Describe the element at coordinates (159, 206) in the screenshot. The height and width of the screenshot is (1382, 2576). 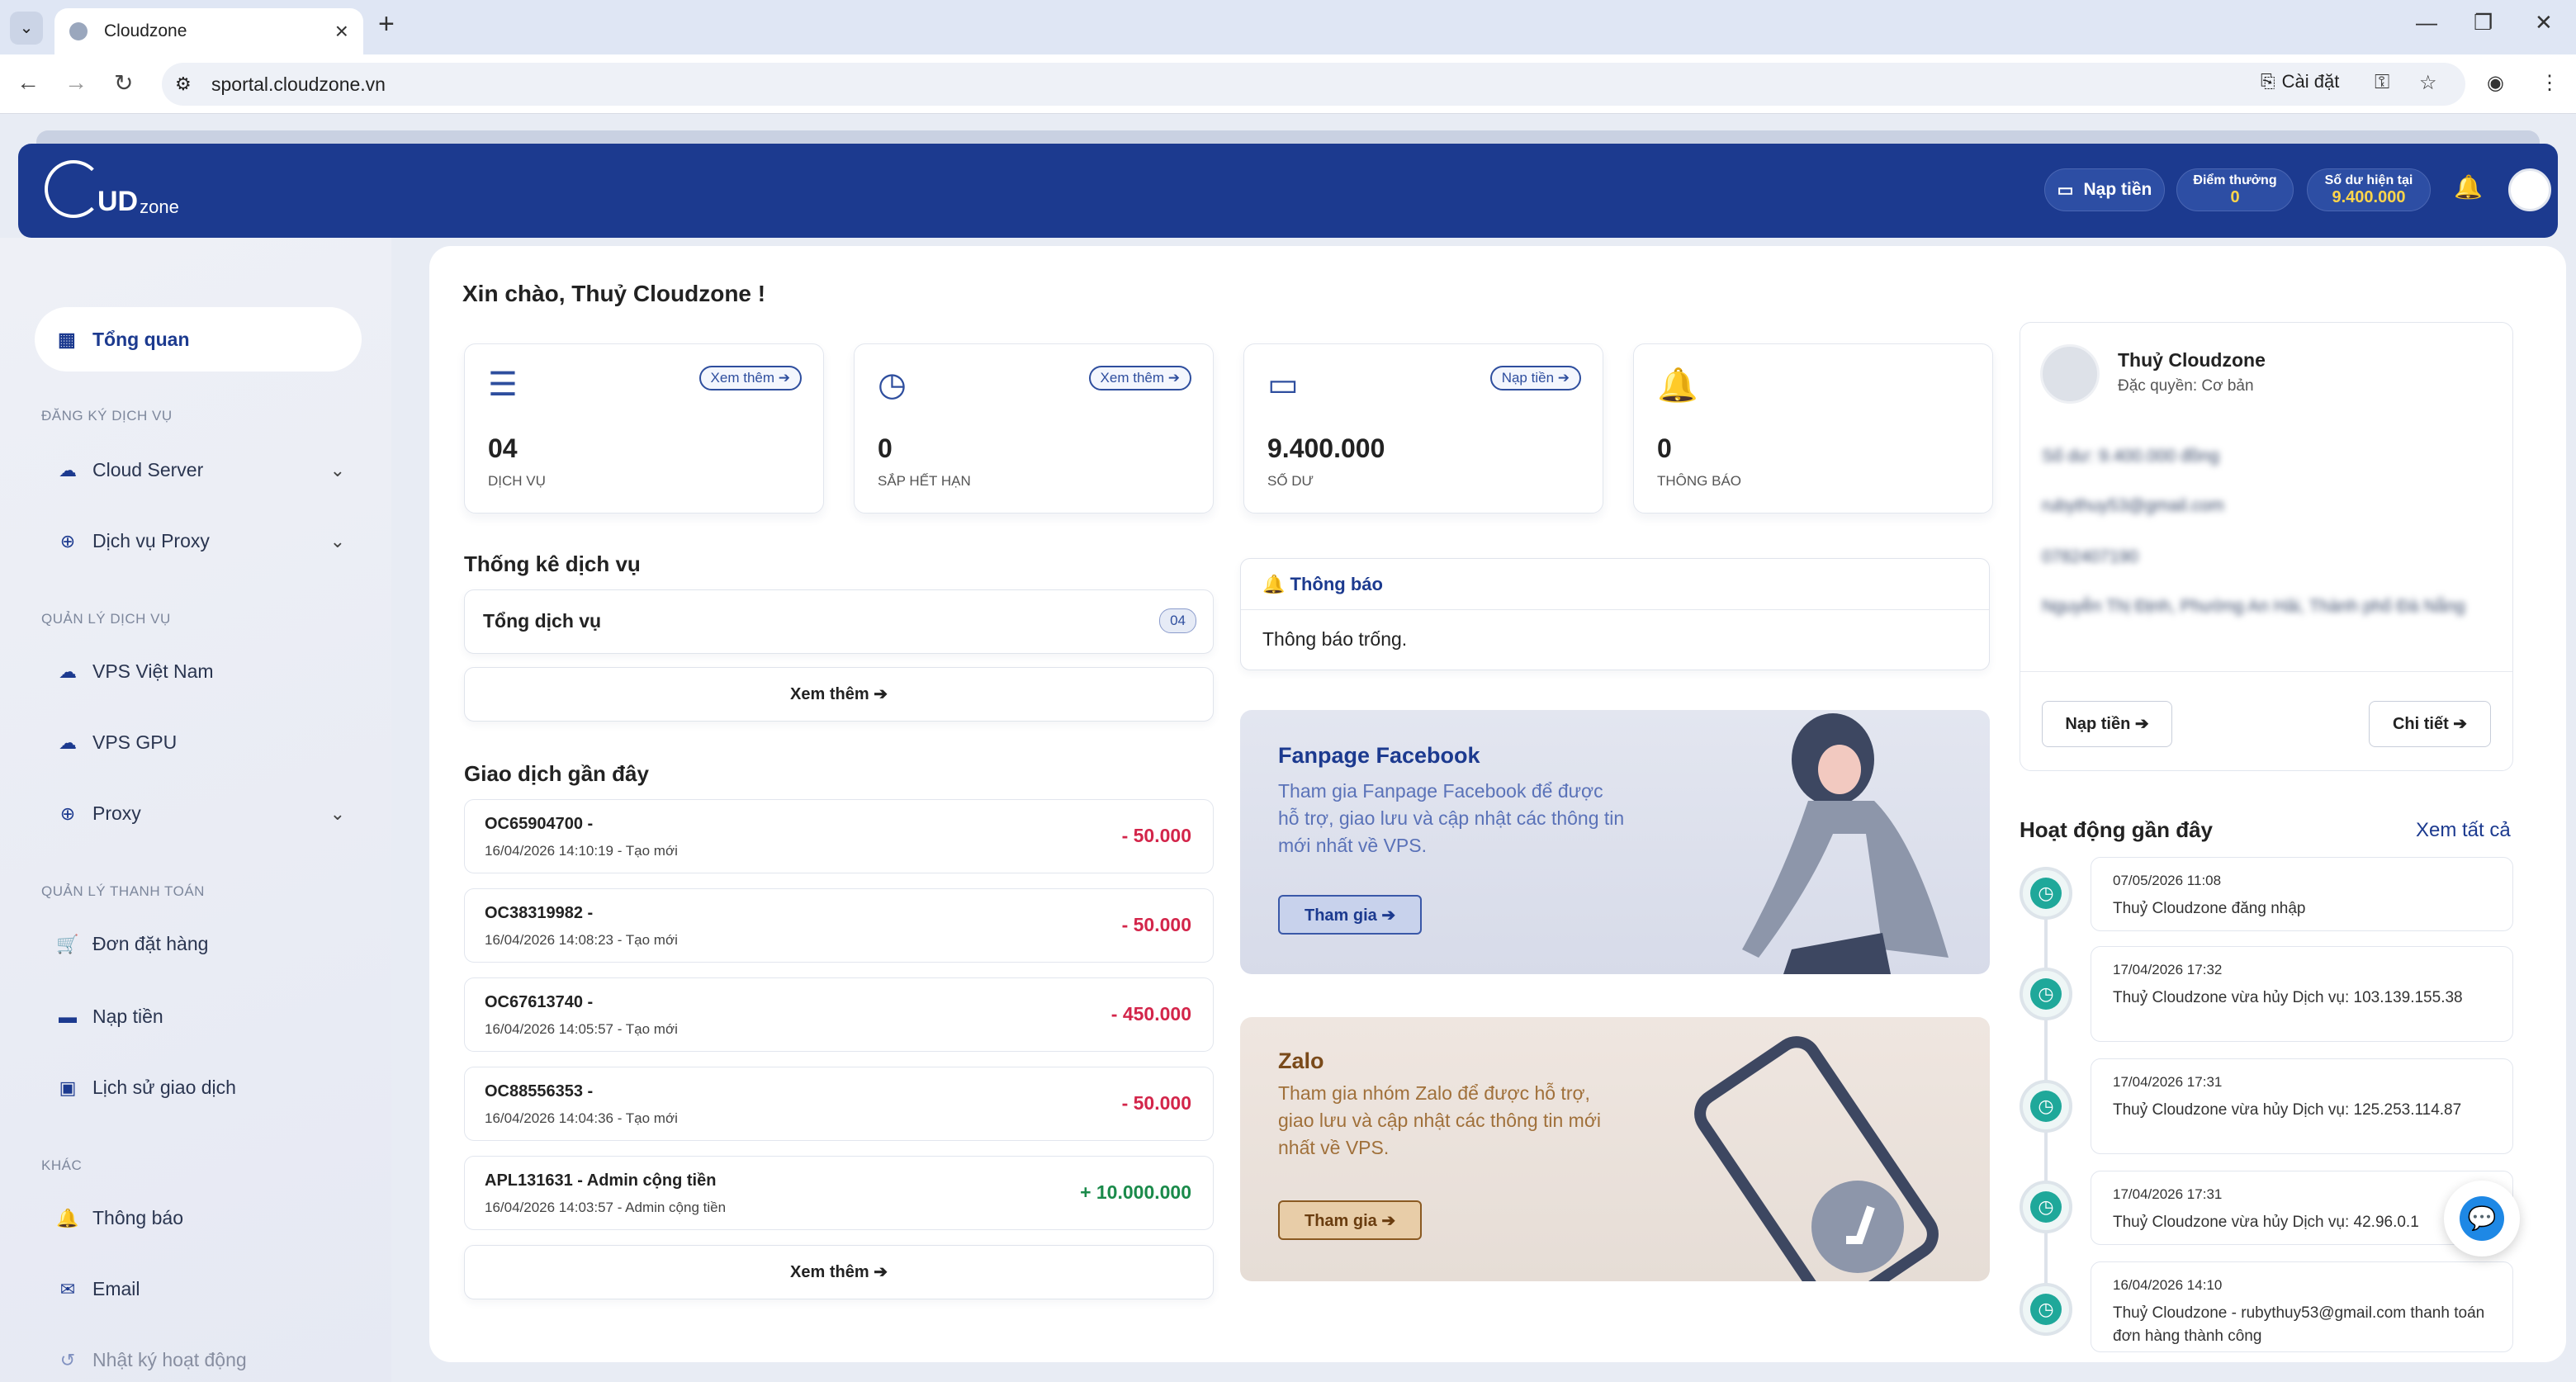
I see `logo-small: zone` at that location.